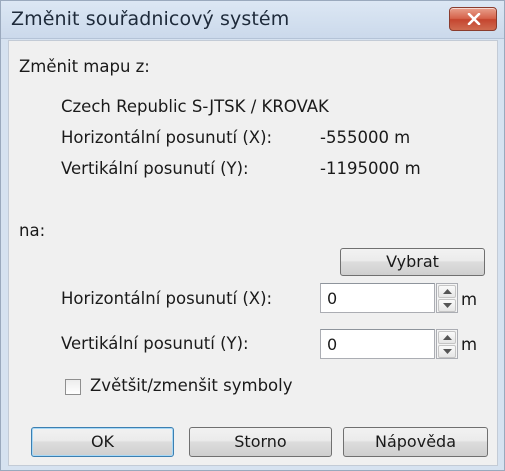 This screenshot has height=471, width=505. Describe the element at coordinates (377, 298) in the screenshot. I see `horizontal-offset-input` at that location.